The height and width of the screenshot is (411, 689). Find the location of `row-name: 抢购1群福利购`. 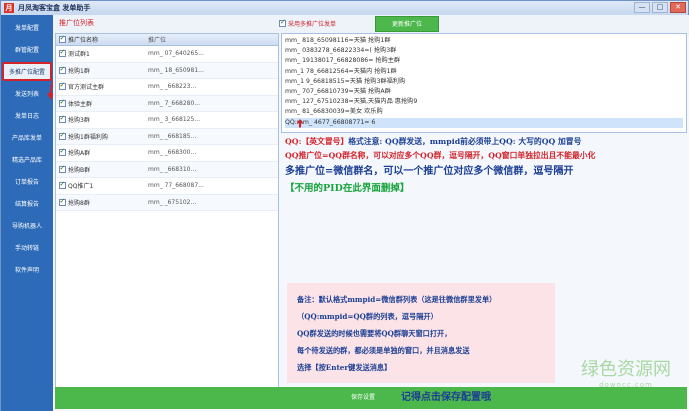

row-name: 抢购1群福利购 is located at coordinates (88, 137).